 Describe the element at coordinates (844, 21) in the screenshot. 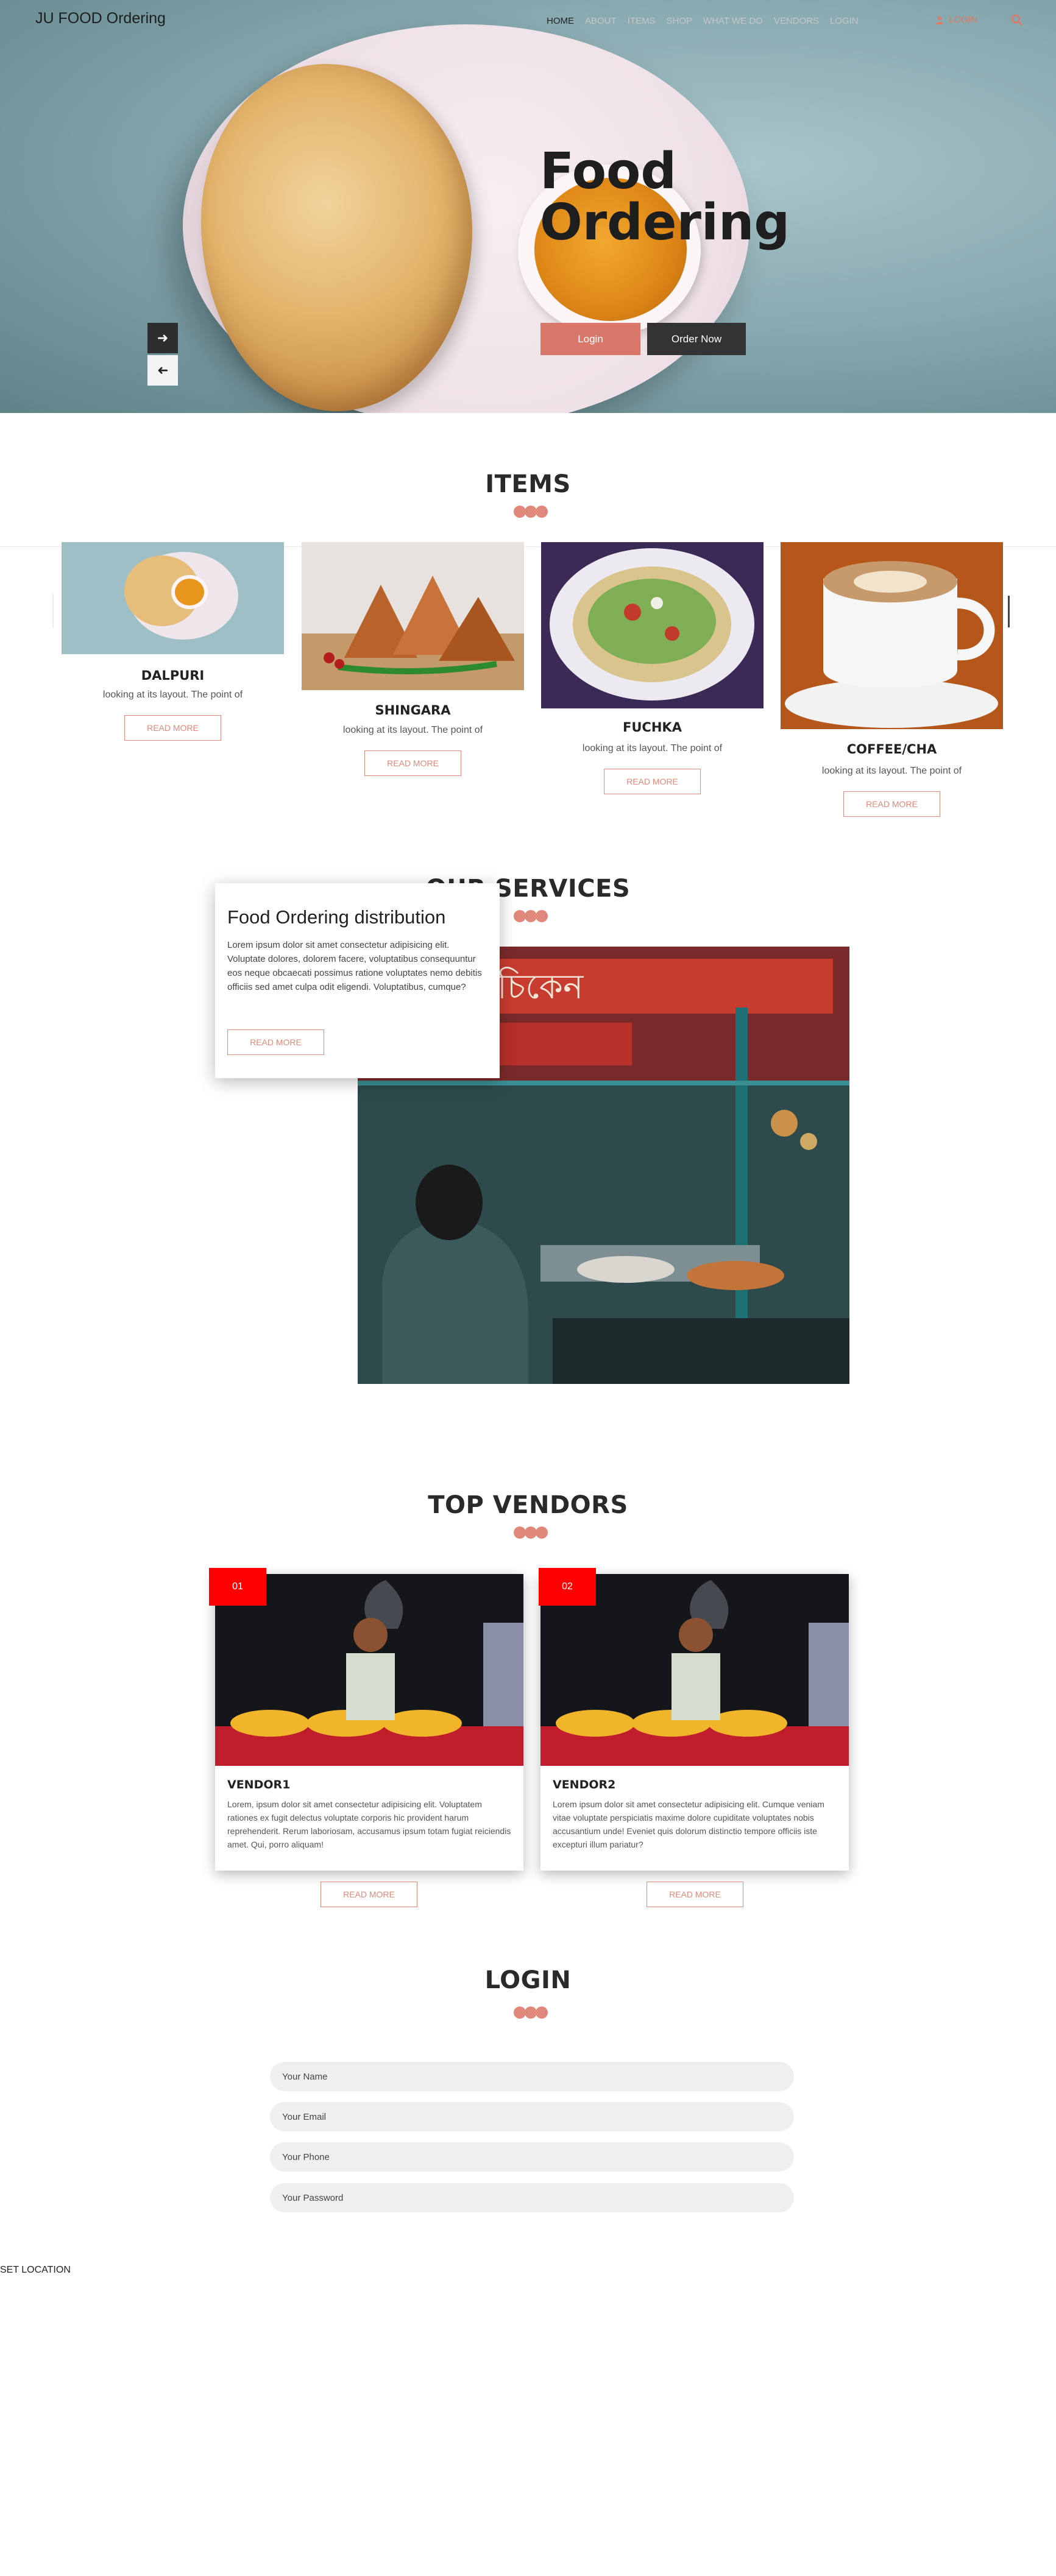

I see `nav-link-login: LOGIN` at that location.